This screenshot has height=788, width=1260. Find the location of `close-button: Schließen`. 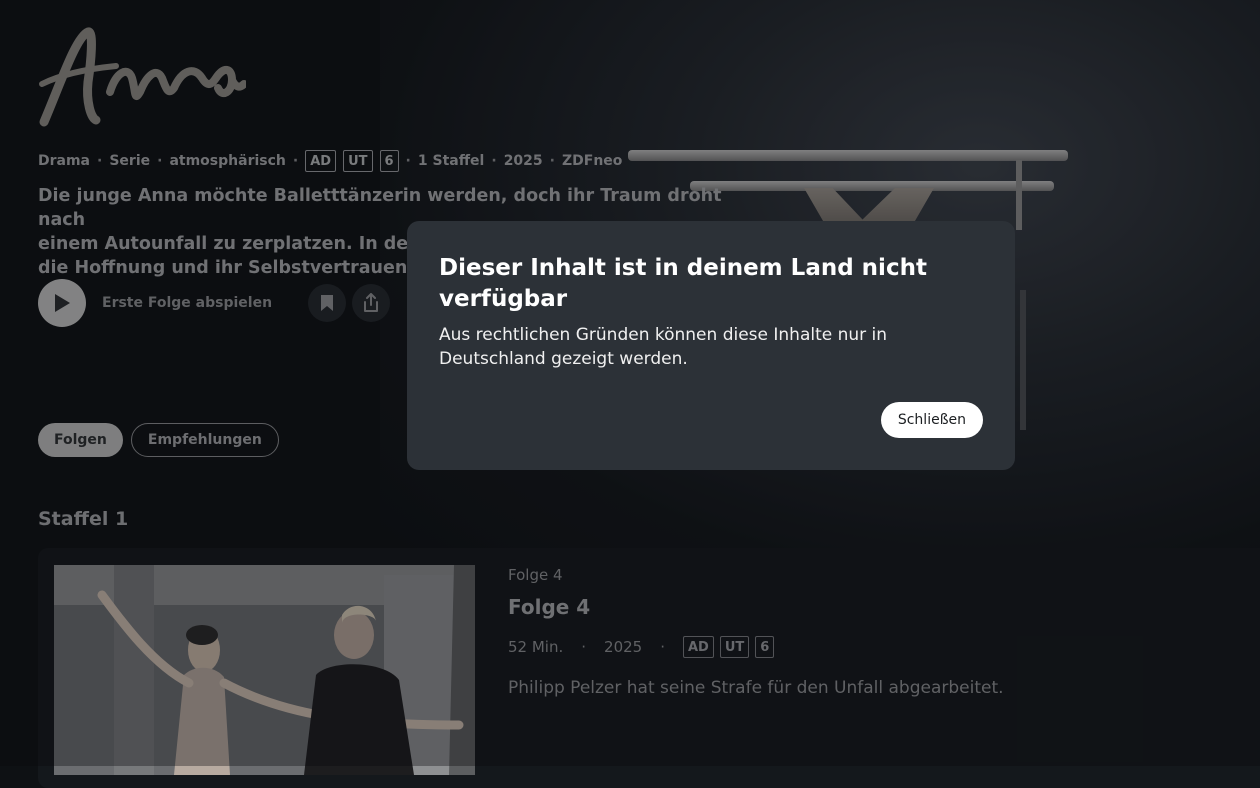

close-button: Schließen is located at coordinates (931, 420).